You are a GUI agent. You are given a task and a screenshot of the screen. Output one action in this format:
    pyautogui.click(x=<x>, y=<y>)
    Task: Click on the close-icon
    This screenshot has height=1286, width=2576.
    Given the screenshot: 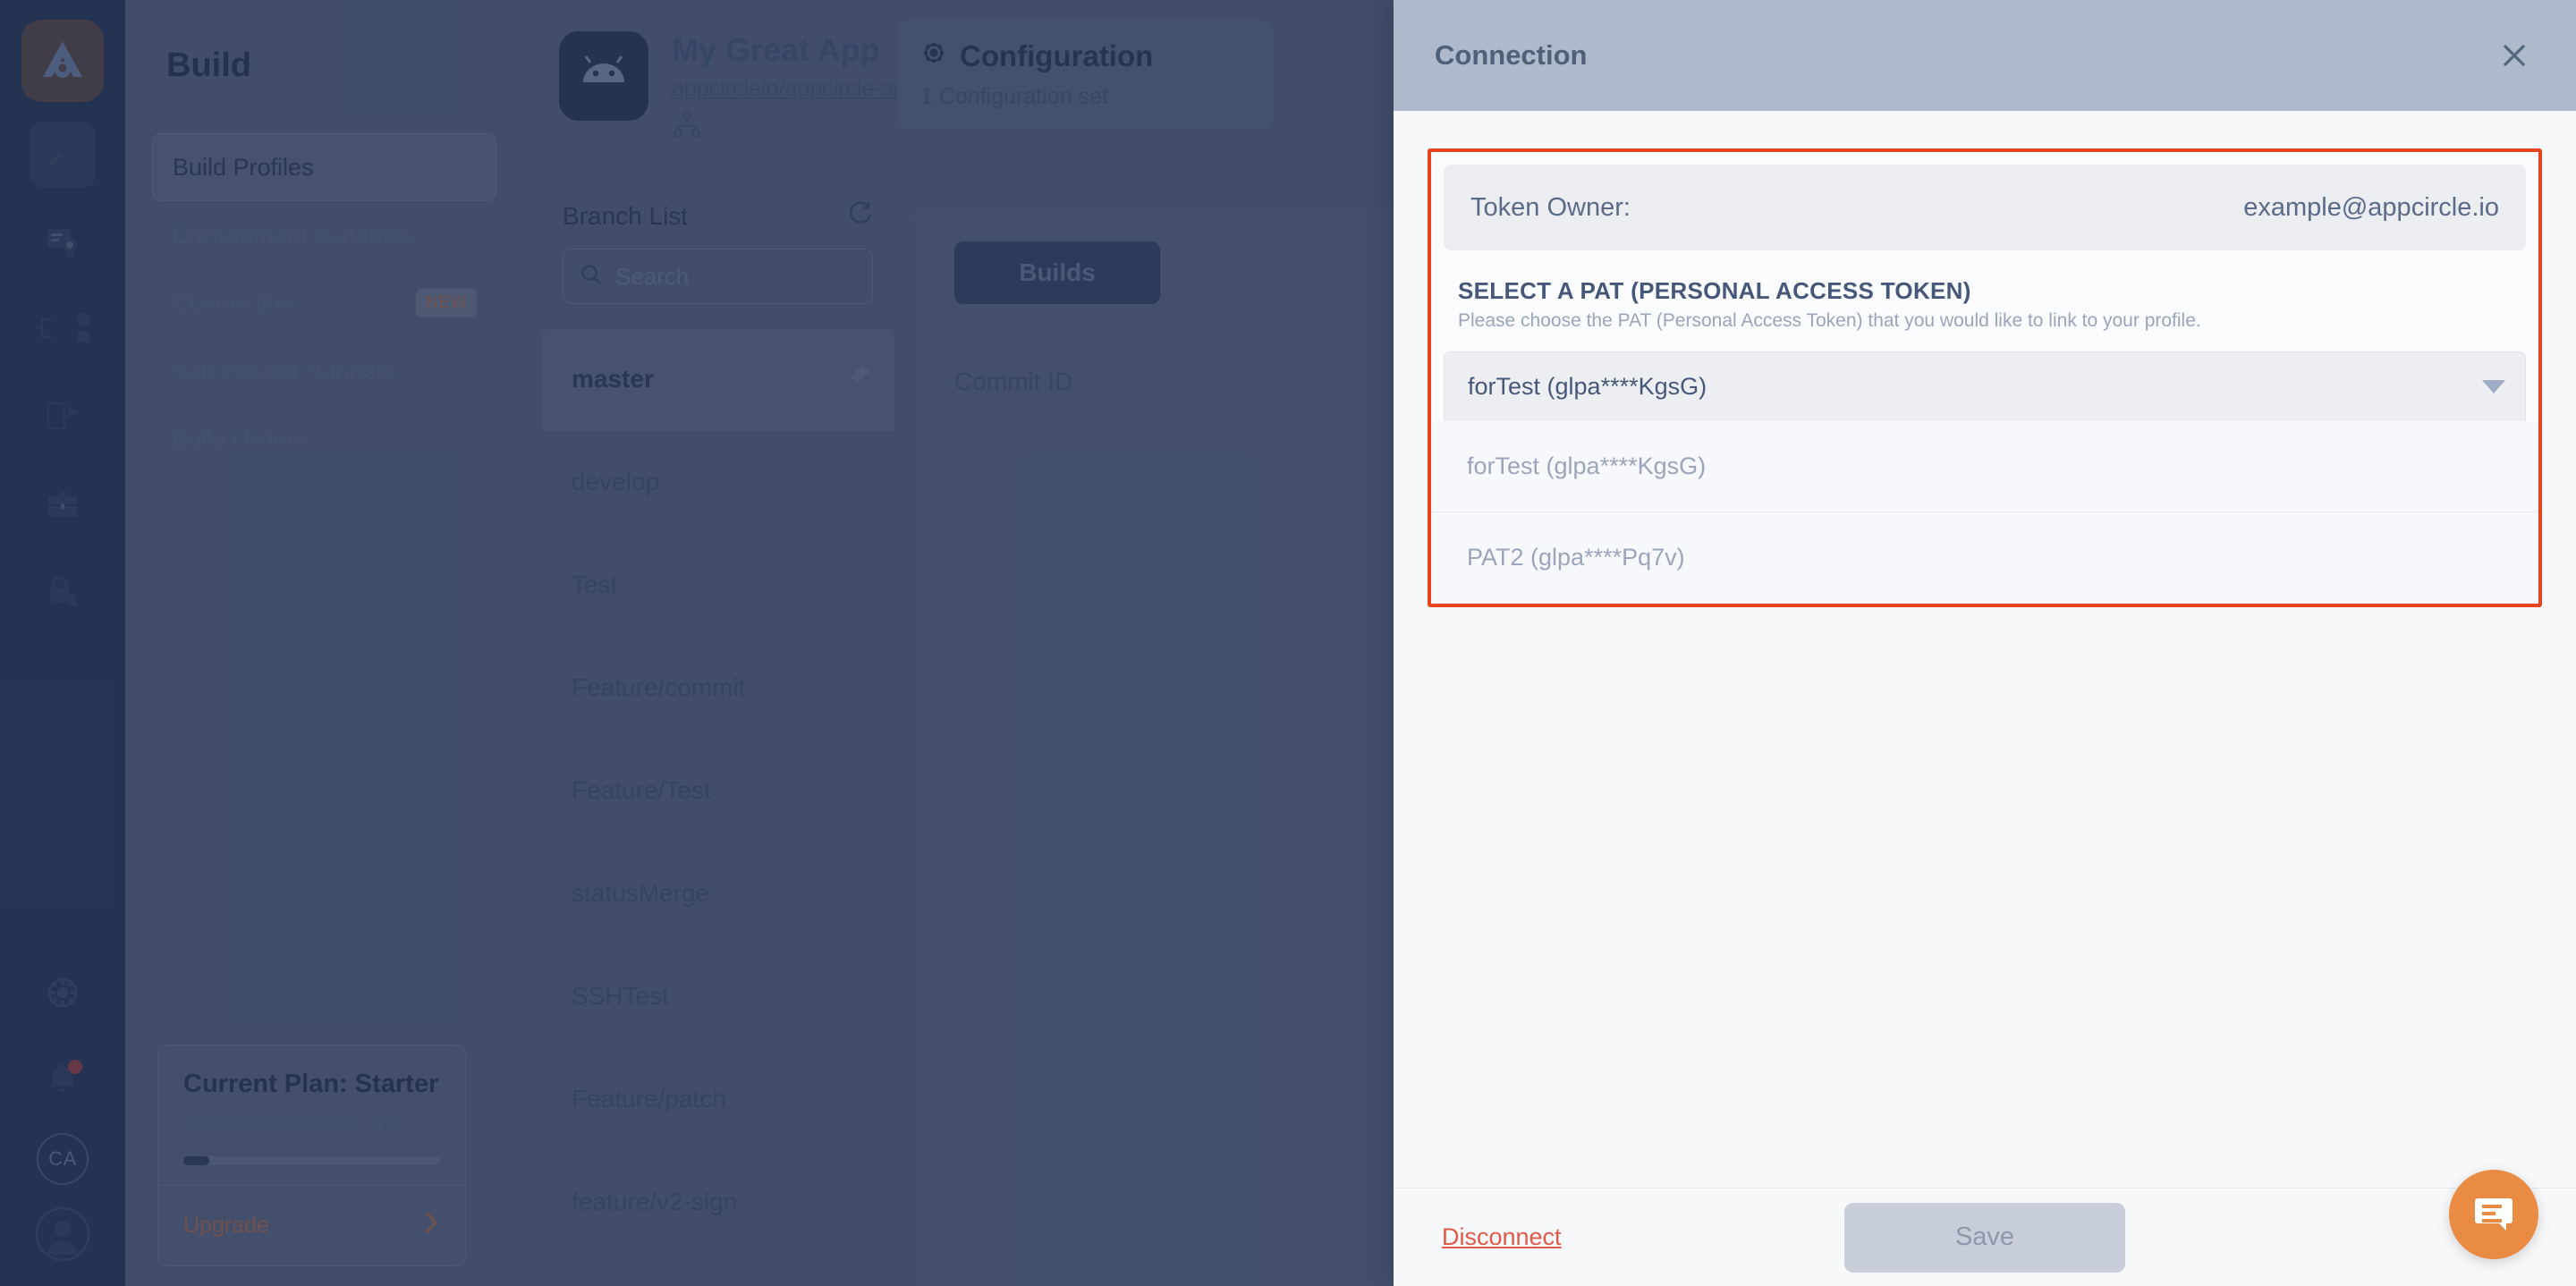 What is the action you would take?
    pyautogui.click(x=2514, y=55)
    